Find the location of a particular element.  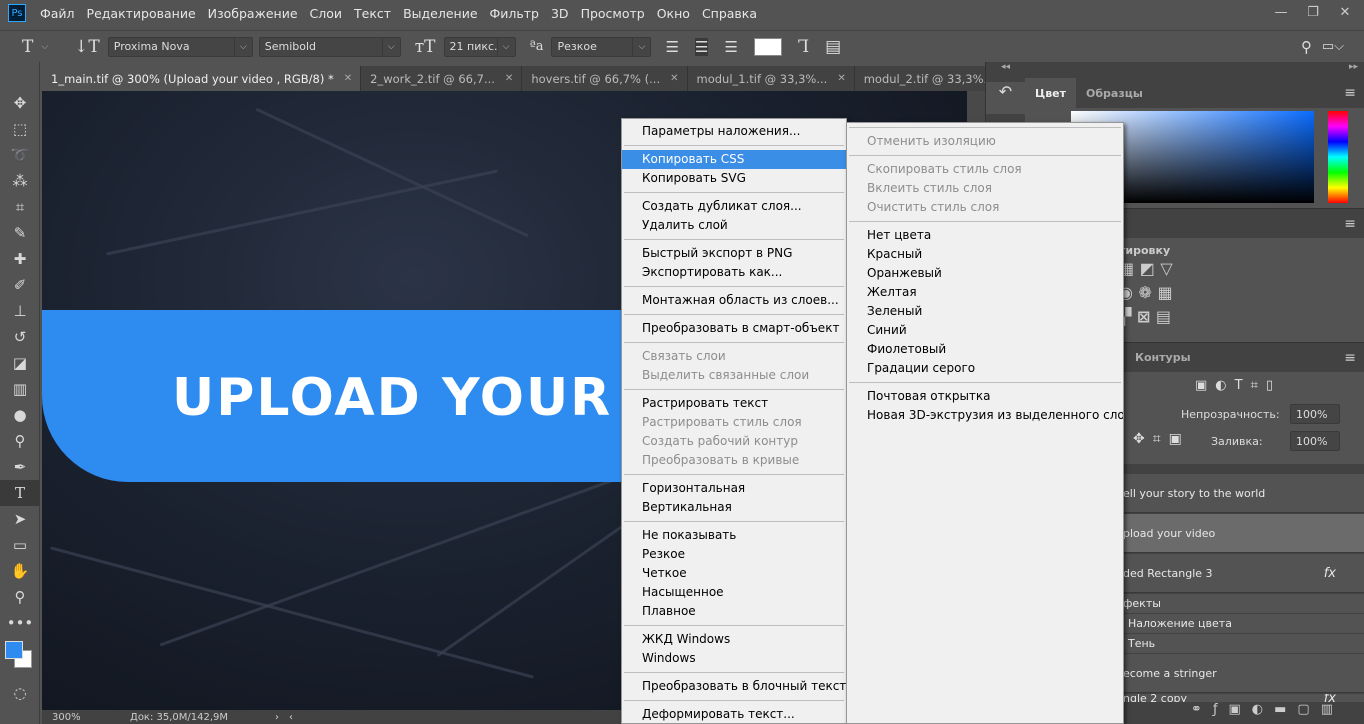

rectangle-tool-icon: ▭ is located at coordinates (20, 545).